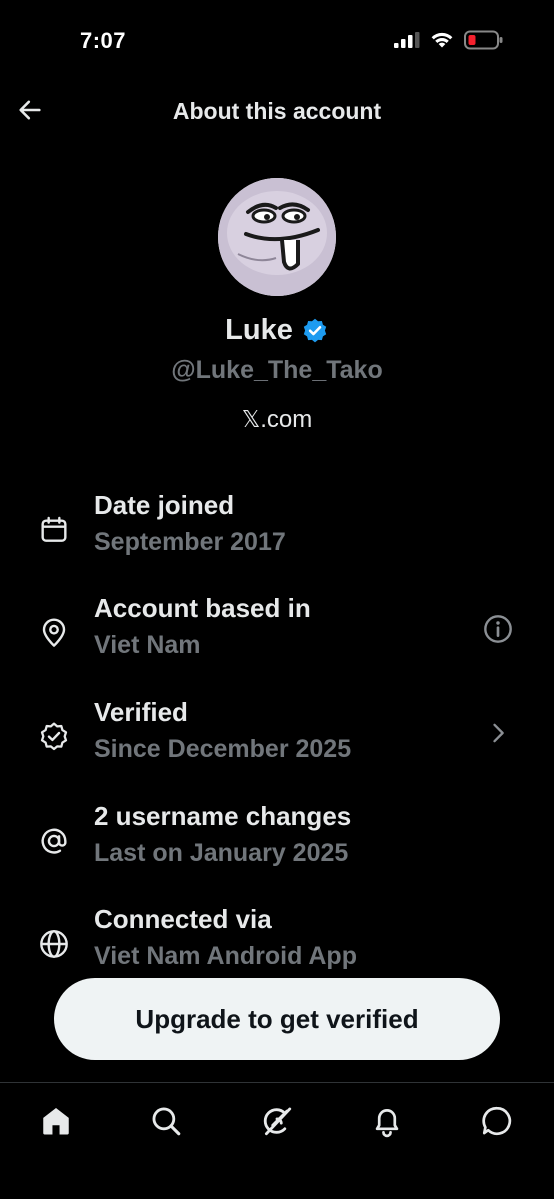 This screenshot has height=1199, width=554. I want to click on row-subtitle: Since December 2025, so click(223, 749).